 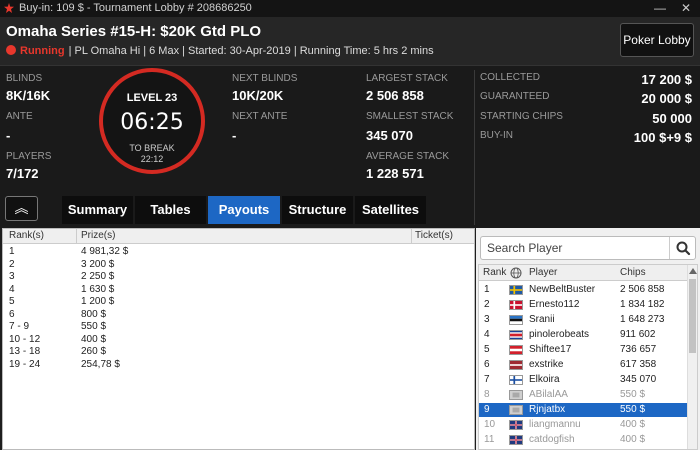 I want to click on player-row: 7 Elkoira 345 070, so click(x=583, y=380).